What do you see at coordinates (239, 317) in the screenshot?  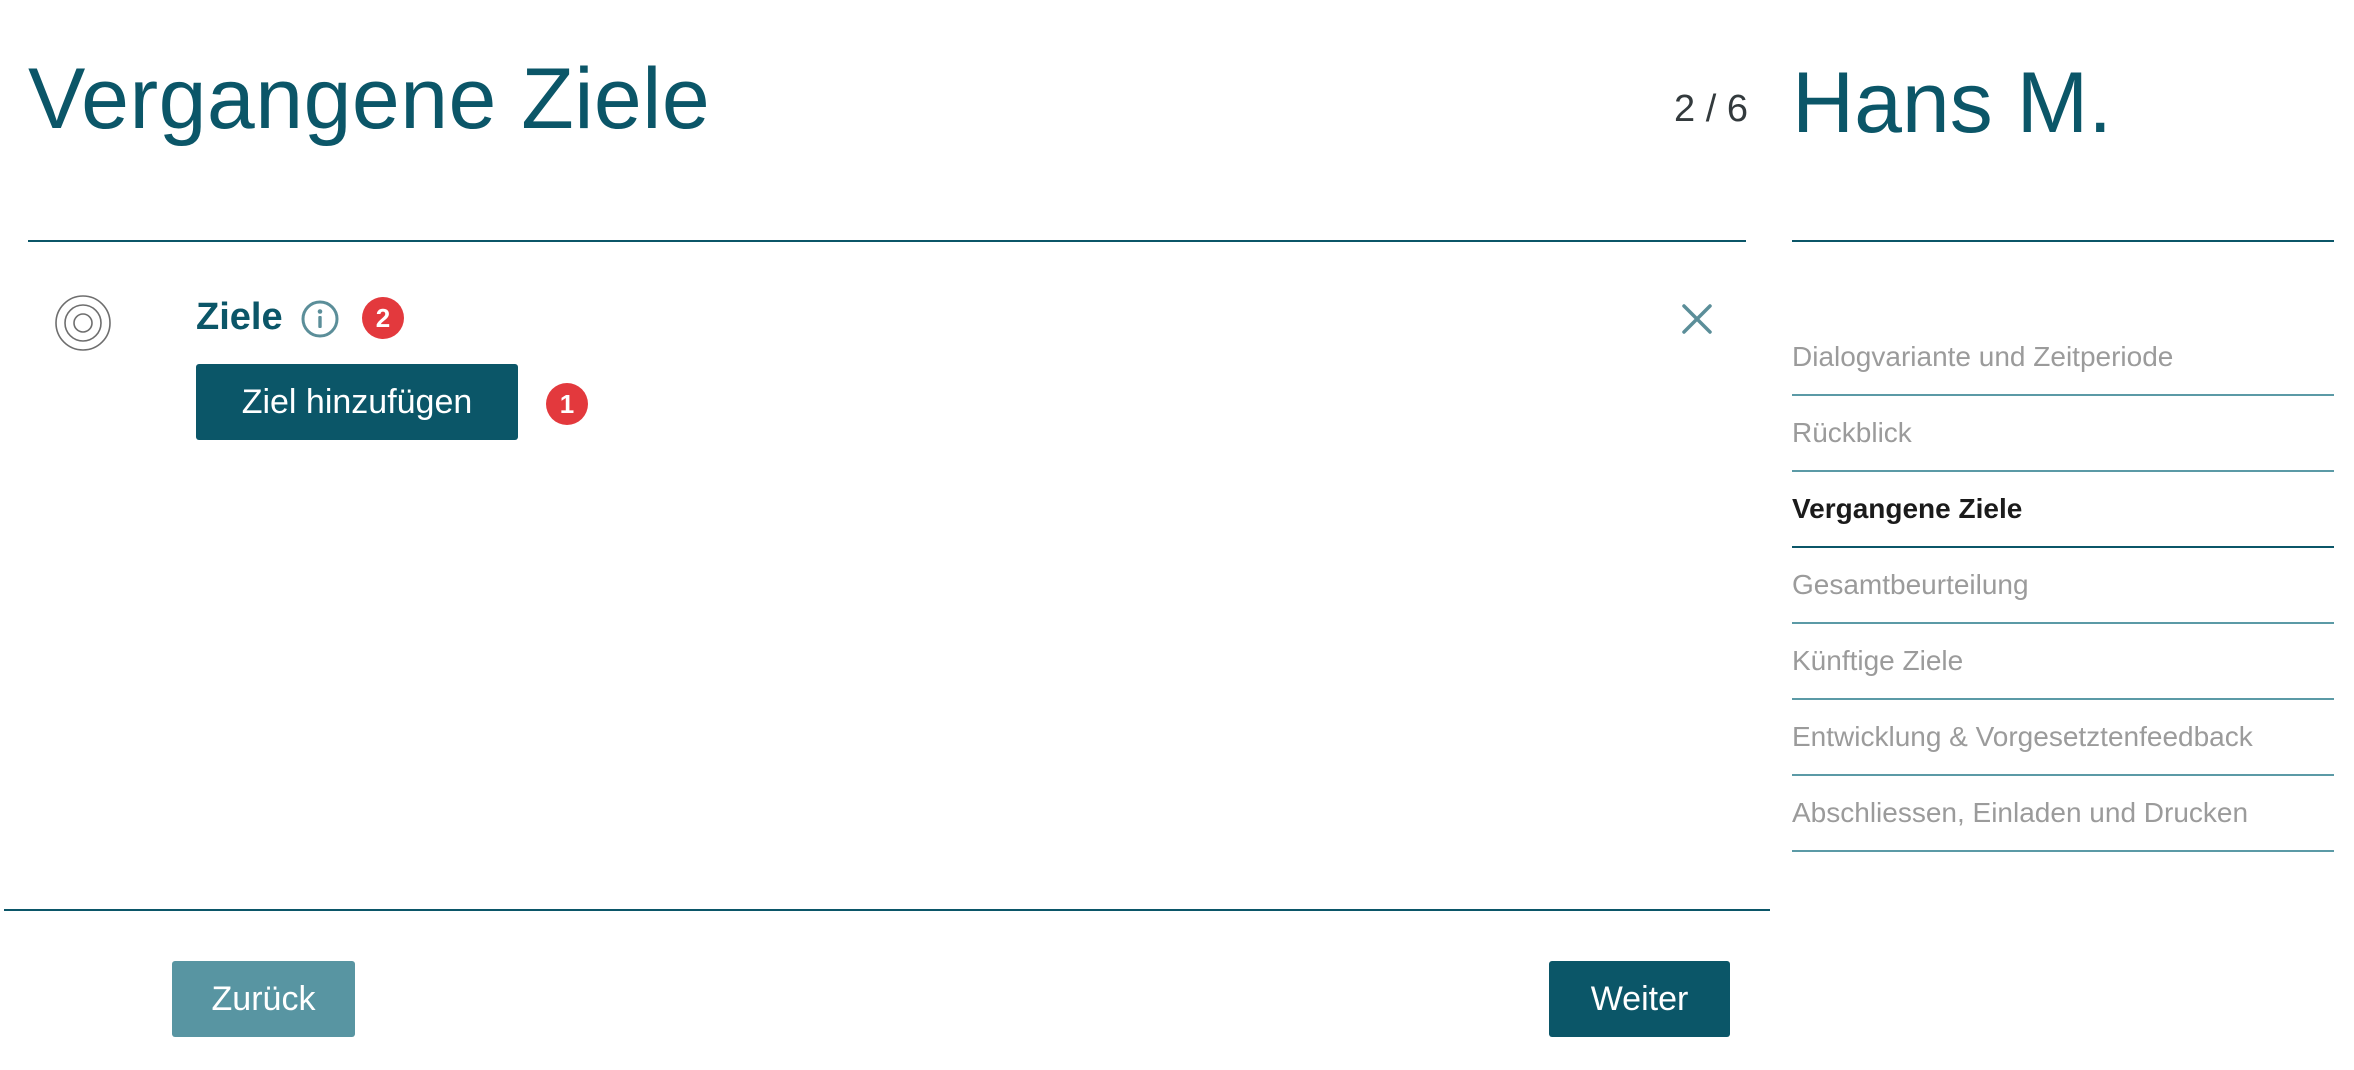 I see `section-title-goals: Ziele` at bounding box center [239, 317].